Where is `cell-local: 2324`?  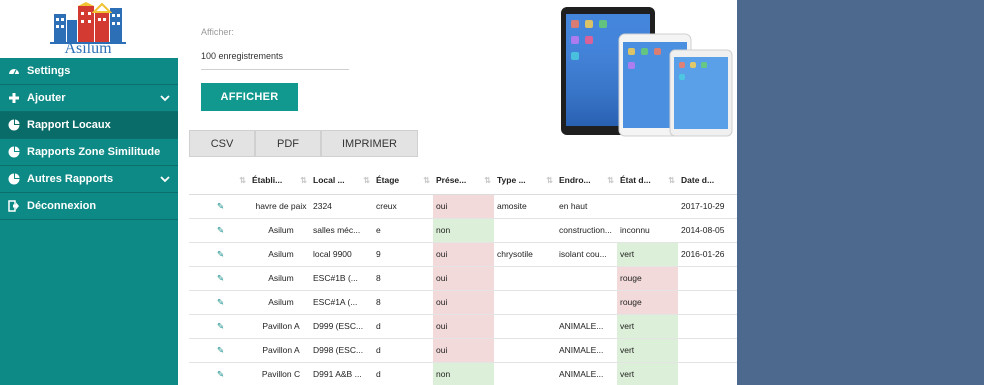
cell-local: 2324 is located at coordinates (341, 206).